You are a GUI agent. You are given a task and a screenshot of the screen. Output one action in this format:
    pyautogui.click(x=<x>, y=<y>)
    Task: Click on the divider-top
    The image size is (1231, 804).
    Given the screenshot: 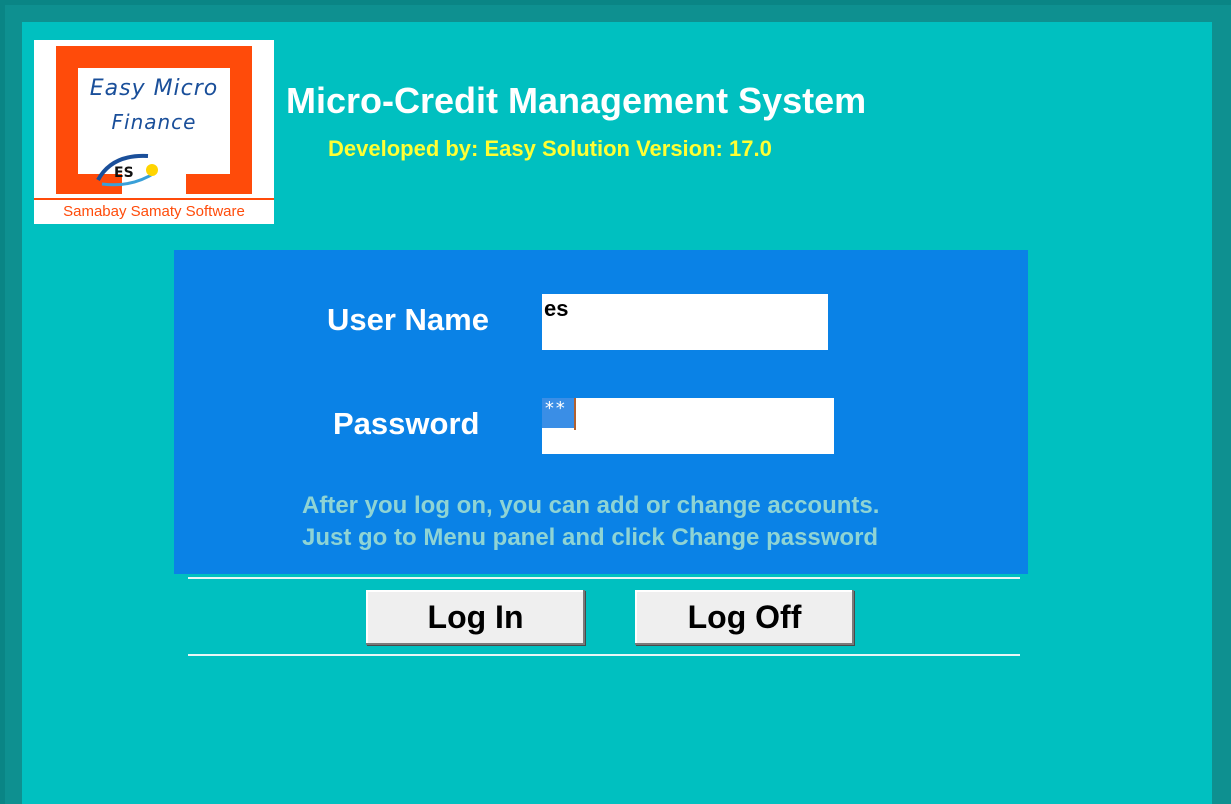 What is the action you would take?
    pyautogui.click(x=604, y=578)
    